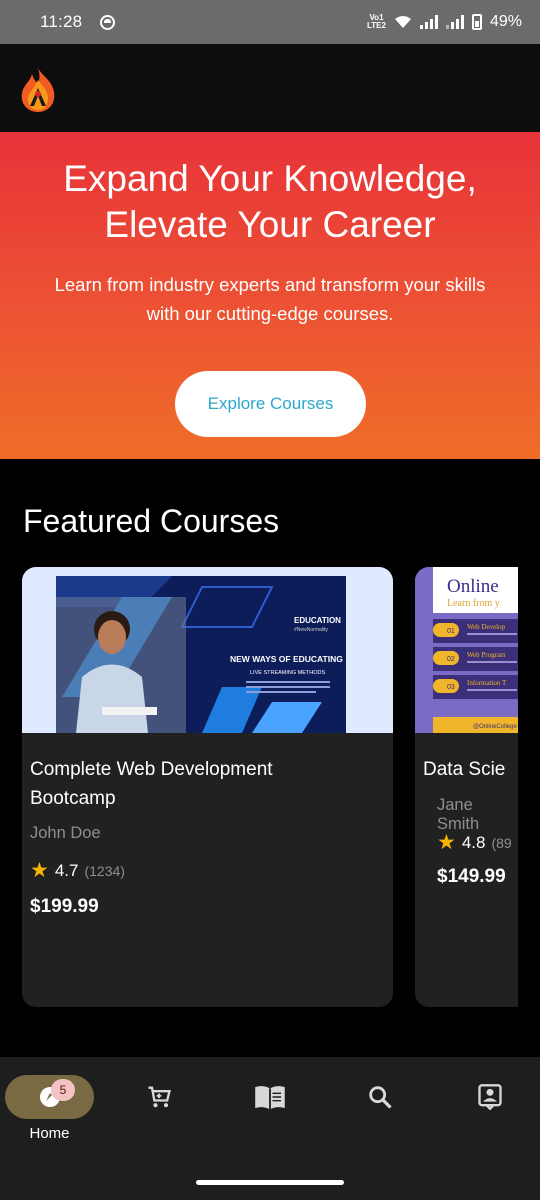 This screenshot has height=1200, width=540. What do you see at coordinates (473, 586) in the screenshot?
I see `thumb2-heading: Online` at bounding box center [473, 586].